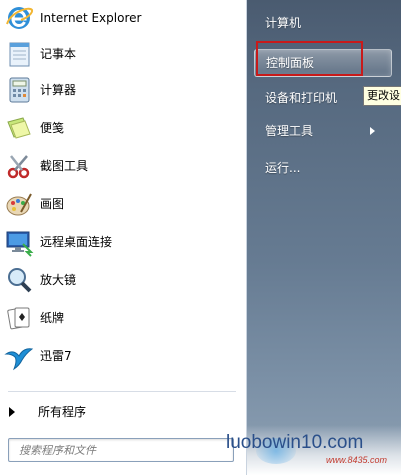  Describe the element at coordinates (372, 131) in the screenshot. I see `submenu-arrow-icon` at that location.